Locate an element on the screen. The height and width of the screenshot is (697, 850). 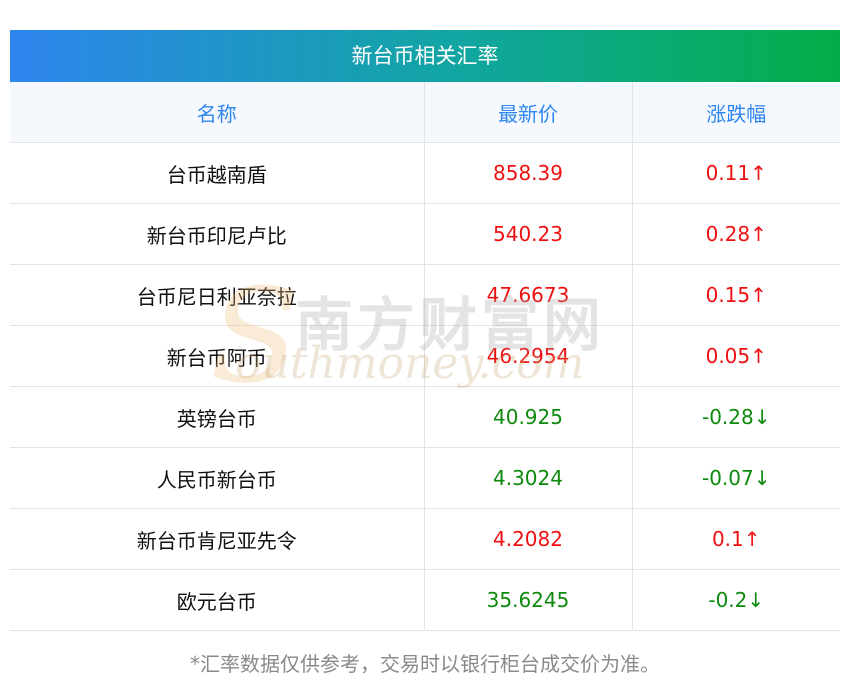
currency-pair-name: 人民币新台币 is located at coordinates (217, 478).